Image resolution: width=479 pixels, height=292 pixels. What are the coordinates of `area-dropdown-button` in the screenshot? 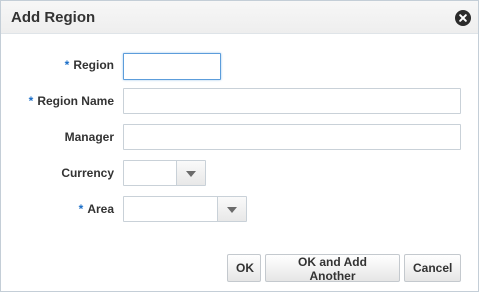 It's located at (231, 209).